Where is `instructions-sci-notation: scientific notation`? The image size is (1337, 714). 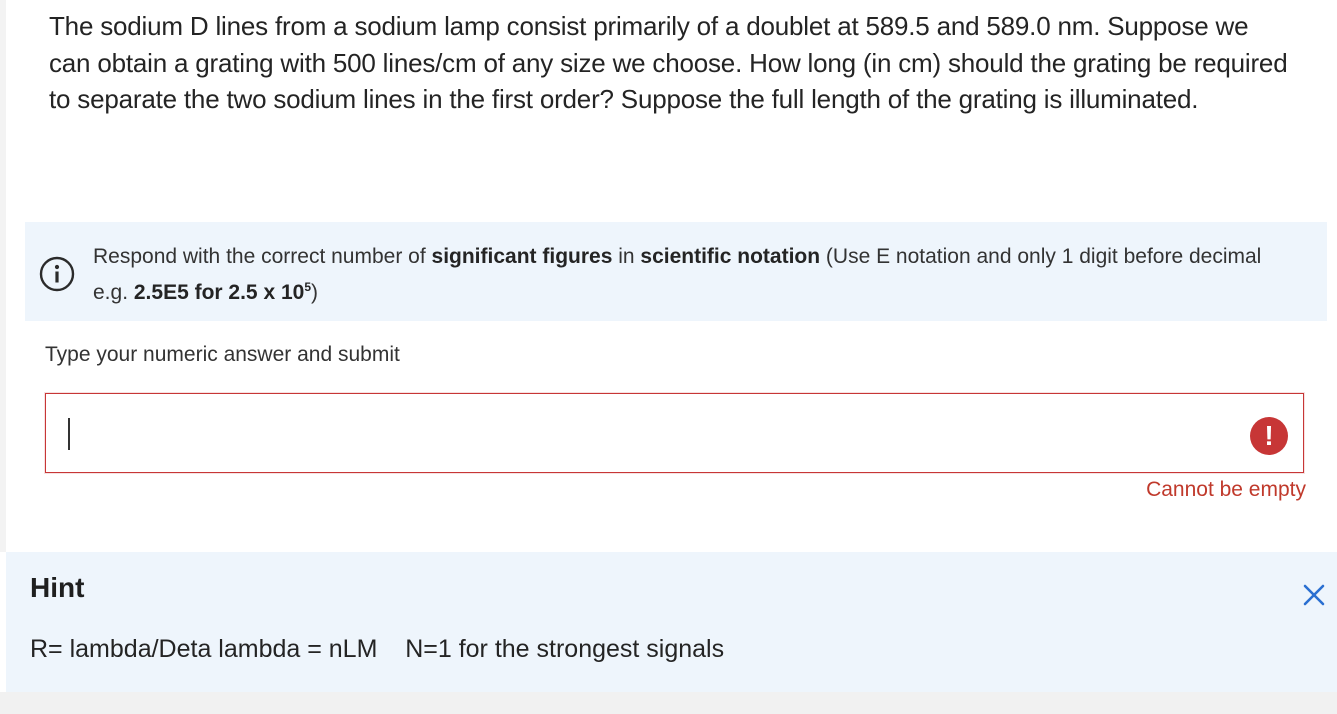
instructions-sci-notation: scientific notation is located at coordinates (730, 256).